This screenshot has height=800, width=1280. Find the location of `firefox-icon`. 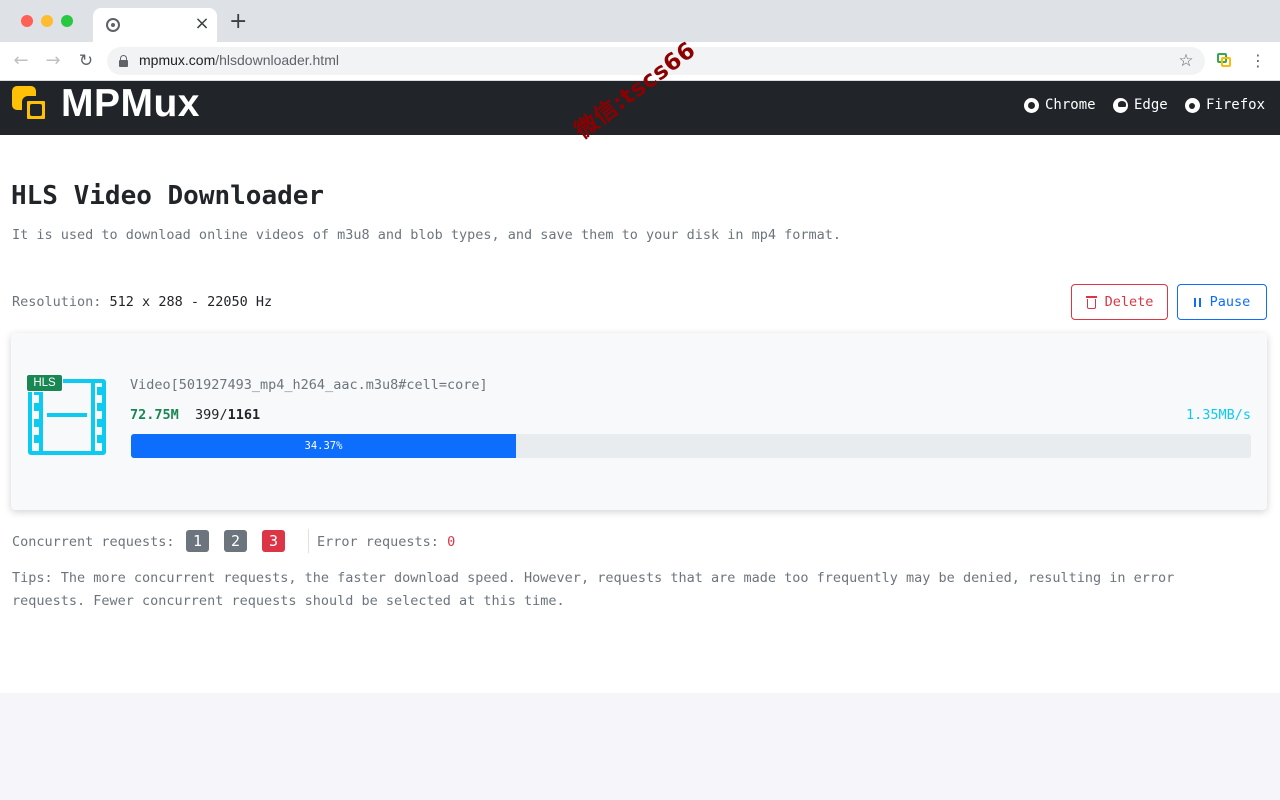

firefox-icon is located at coordinates (1192, 105).